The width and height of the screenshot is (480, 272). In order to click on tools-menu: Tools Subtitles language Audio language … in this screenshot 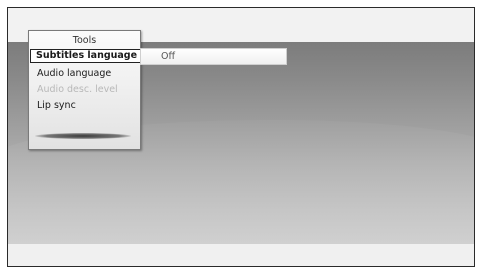, I will do `click(85, 90)`.